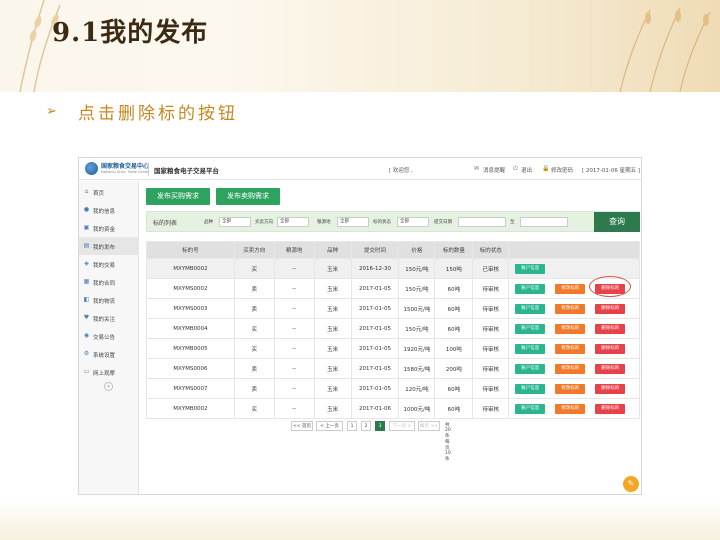 The width and height of the screenshot is (720, 540). What do you see at coordinates (109, 210) in the screenshot?
I see `sidebar-item-my-info: ● 我的信息` at bounding box center [109, 210].